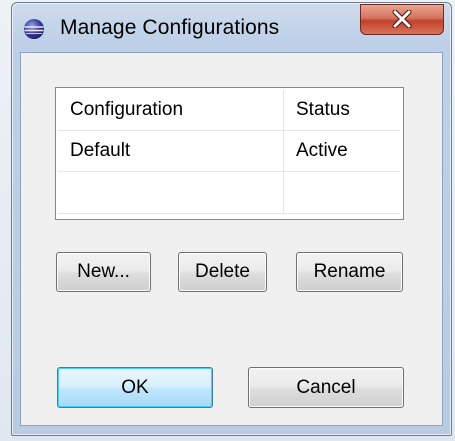 The width and height of the screenshot is (455, 441). What do you see at coordinates (342, 110) in the screenshot?
I see `column-header-status: Status` at bounding box center [342, 110].